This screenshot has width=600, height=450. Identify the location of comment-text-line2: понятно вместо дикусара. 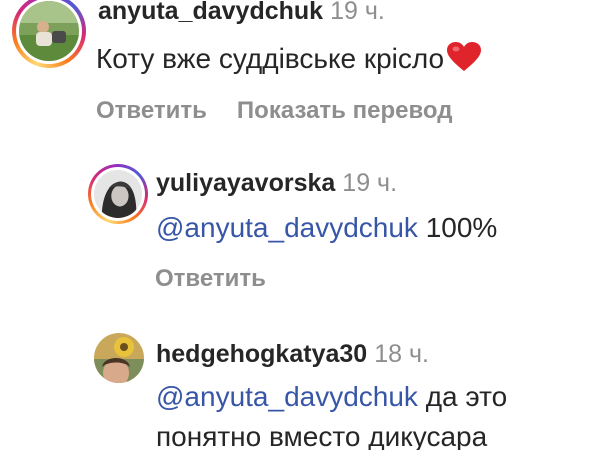
(321, 435).